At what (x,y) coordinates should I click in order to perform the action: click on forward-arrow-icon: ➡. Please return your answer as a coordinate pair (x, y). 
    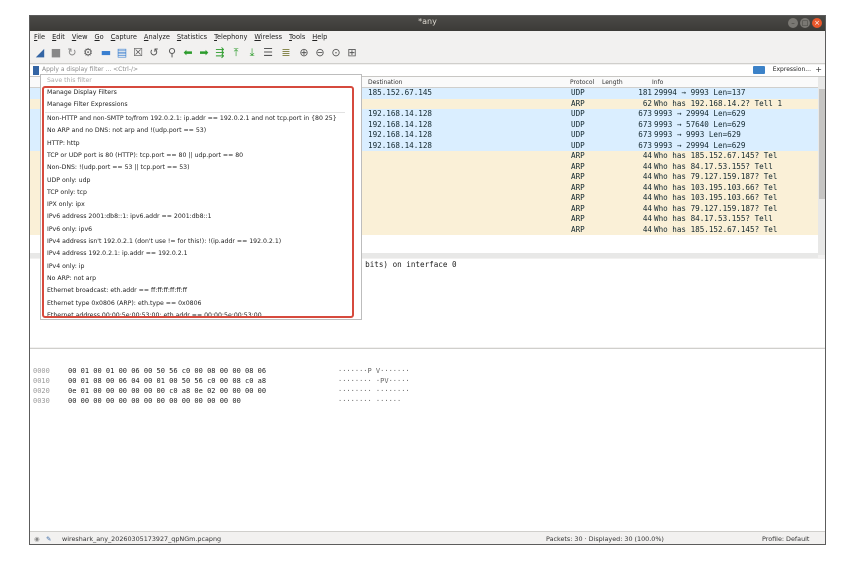
    Looking at the image, I should click on (204, 53).